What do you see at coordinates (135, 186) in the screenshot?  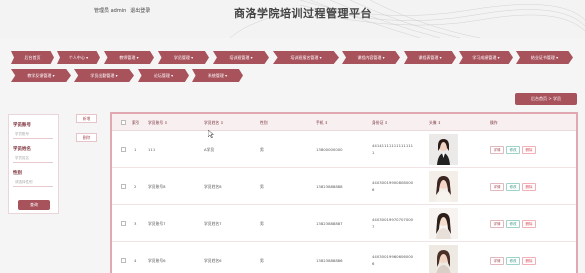 I see `cell-index: 2` at bounding box center [135, 186].